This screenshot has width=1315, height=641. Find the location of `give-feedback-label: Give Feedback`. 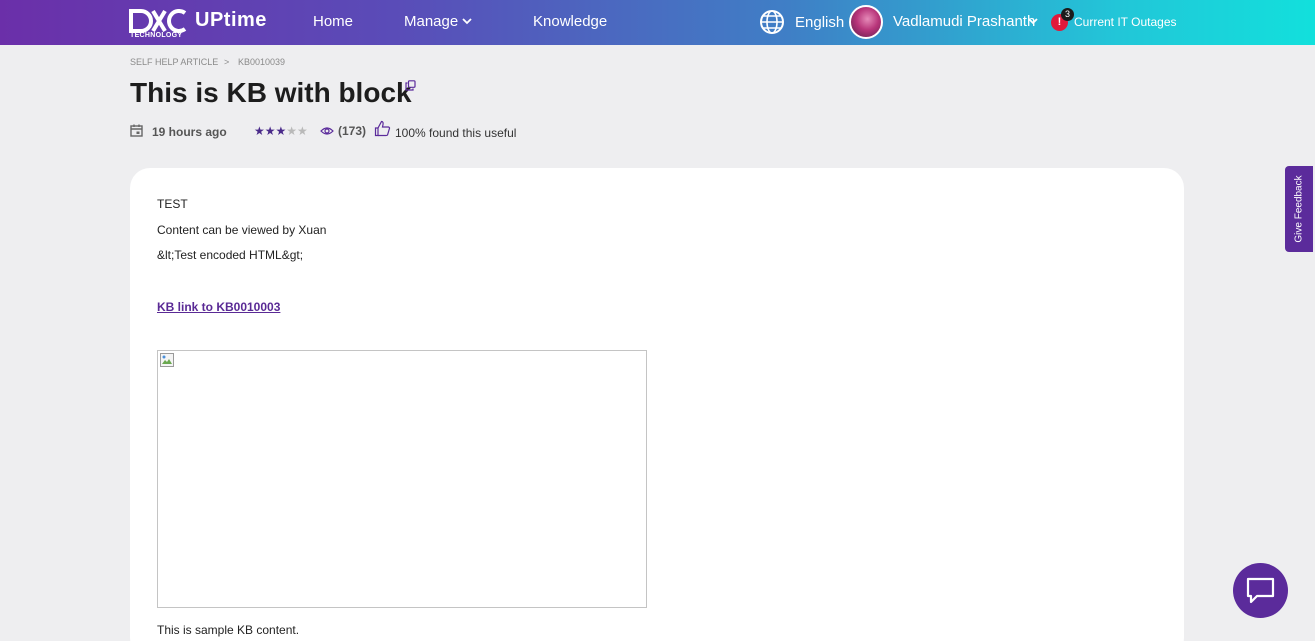

give-feedback-label: Give Feedback is located at coordinates (1299, 209).